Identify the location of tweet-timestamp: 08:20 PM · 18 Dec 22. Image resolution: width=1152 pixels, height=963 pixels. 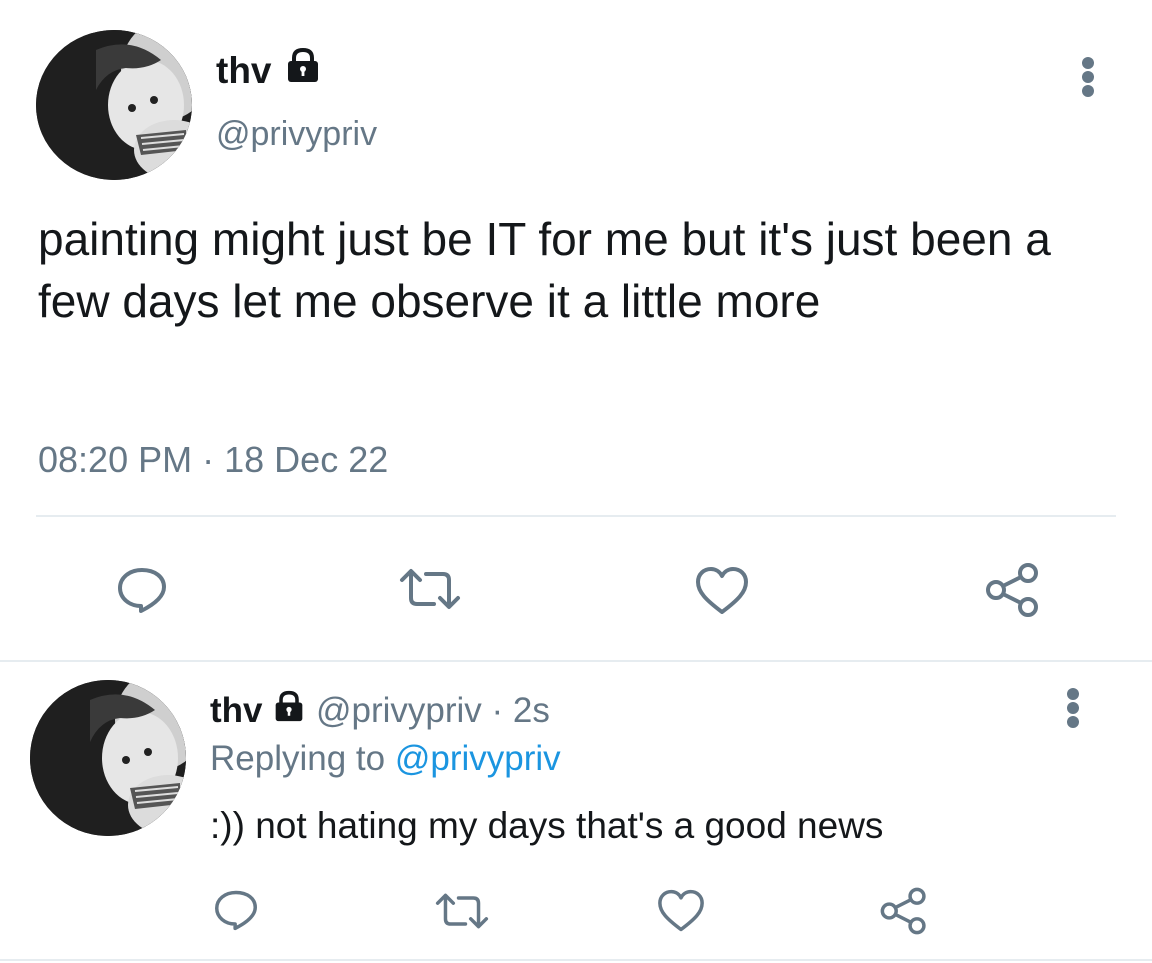
(213, 460).